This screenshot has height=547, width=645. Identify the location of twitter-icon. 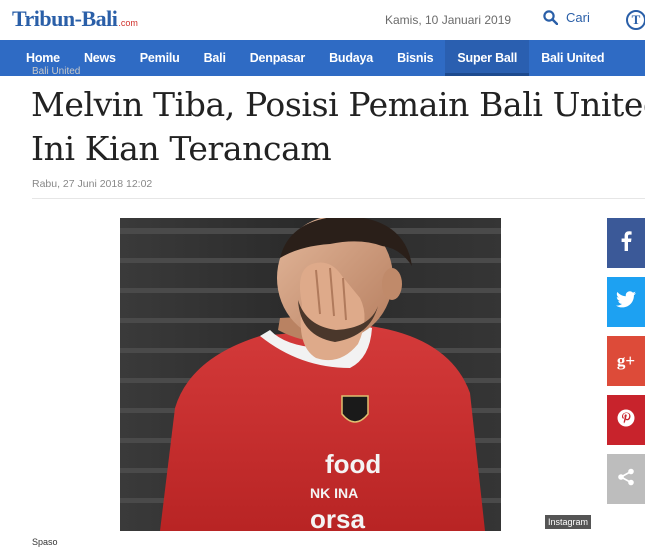
(626, 302).